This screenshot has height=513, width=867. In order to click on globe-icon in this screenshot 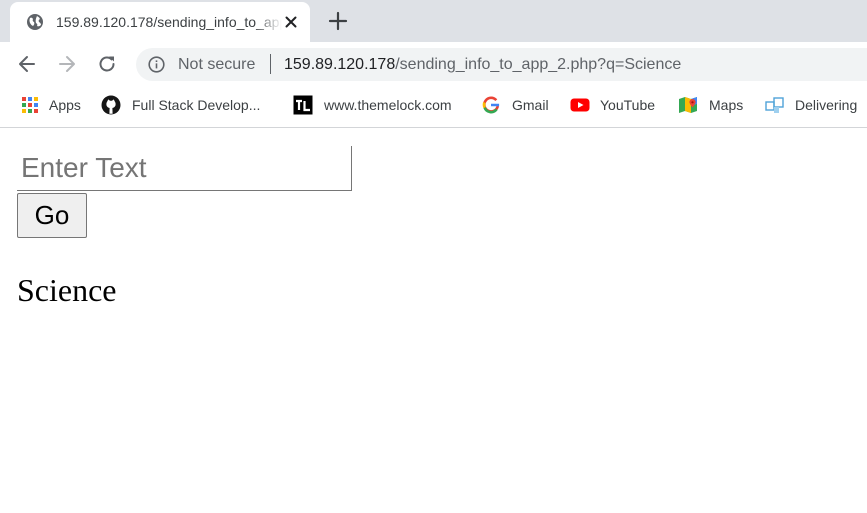, I will do `click(35, 22)`.